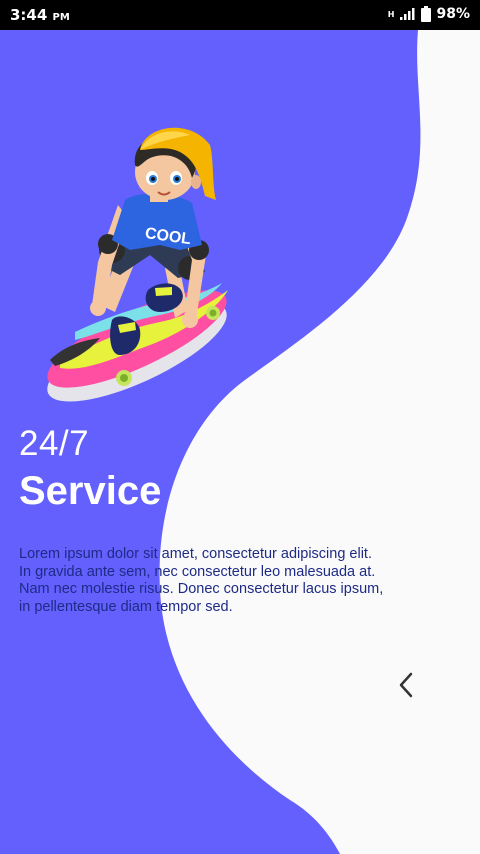 Image resolution: width=480 pixels, height=854 pixels. I want to click on status-indicators: H 98%, so click(429, 14).